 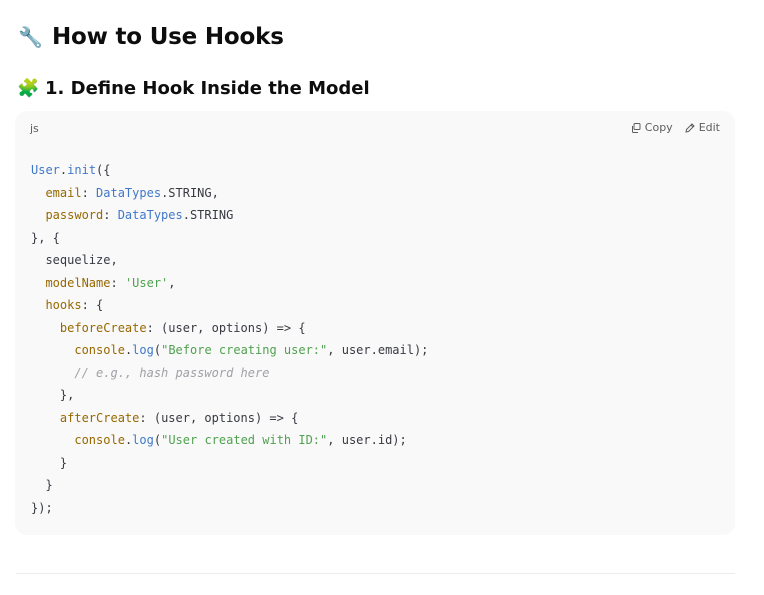 What do you see at coordinates (229, 238) in the screenshot?
I see `code-line: }, {` at bounding box center [229, 238].